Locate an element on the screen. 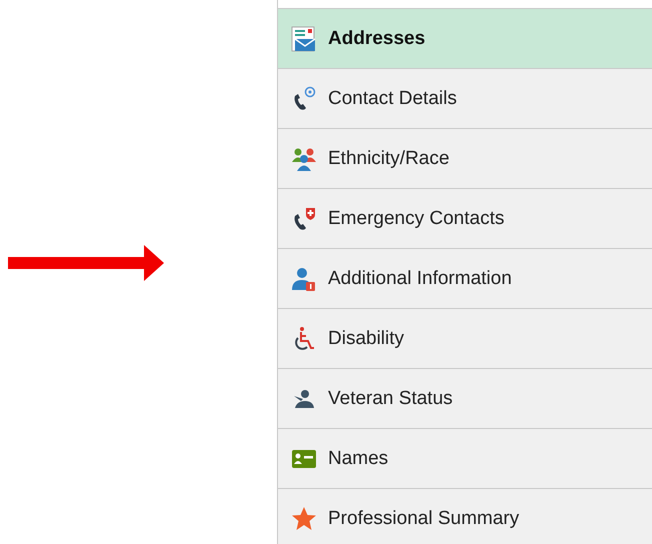 The width and height of the screenshot is (652, 544). menu-item: Professional Summary is located at coordinates (465, 516).